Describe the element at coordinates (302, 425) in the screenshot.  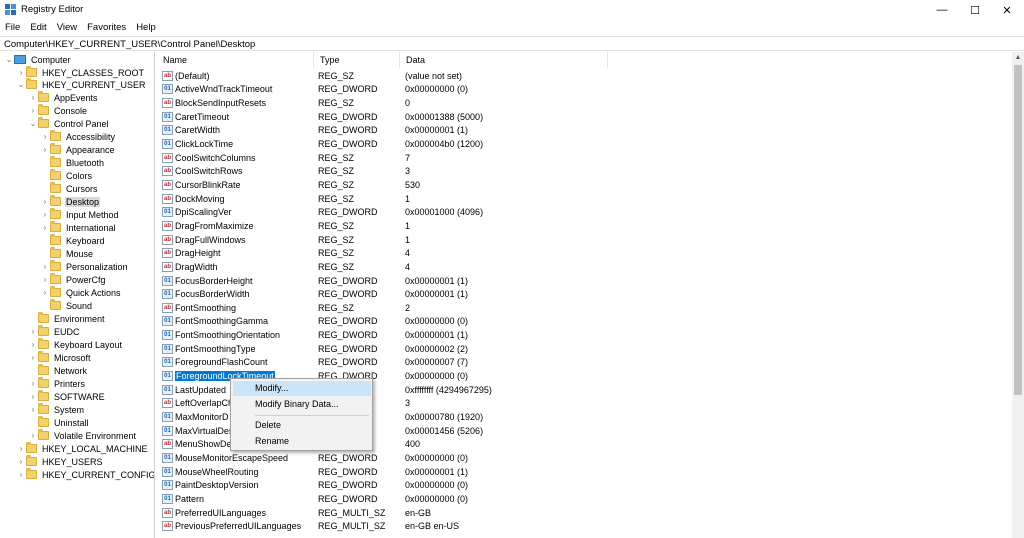
I see `context-menu-delete: Delete` at that location.